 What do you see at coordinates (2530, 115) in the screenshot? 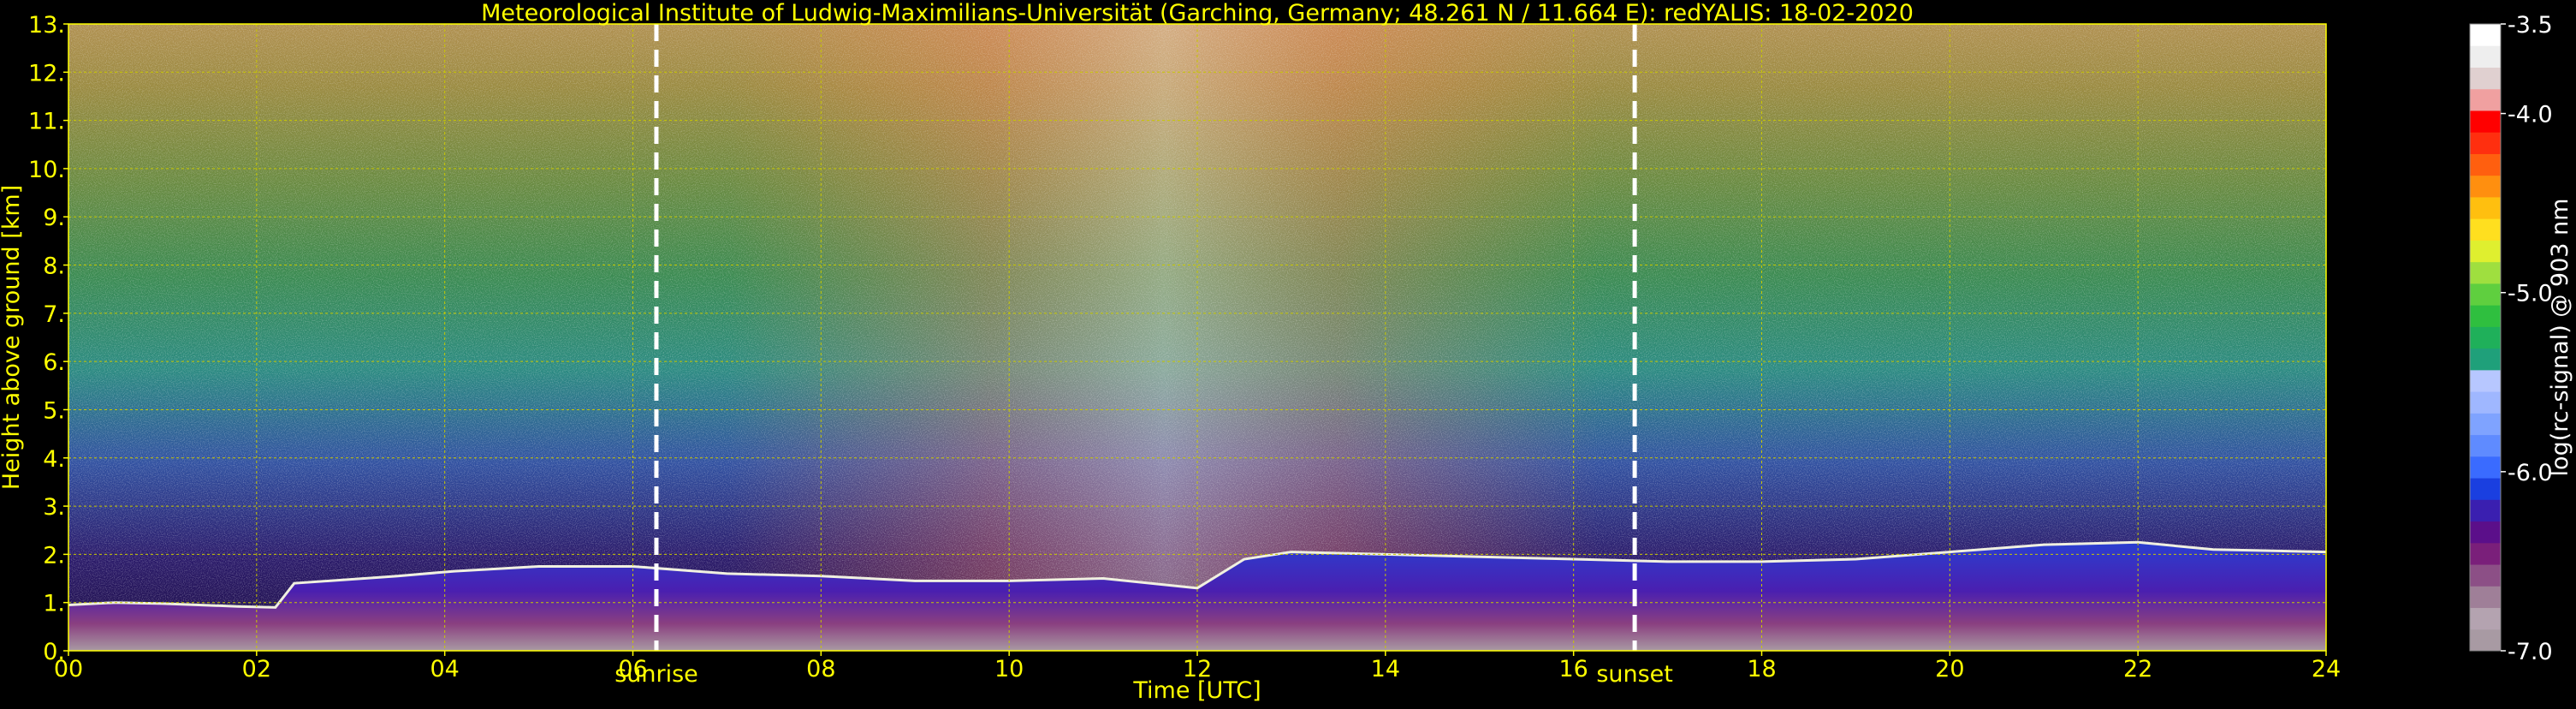
I see `colorbar-tick-label: -4.0` at bounding box center [2530, 115].